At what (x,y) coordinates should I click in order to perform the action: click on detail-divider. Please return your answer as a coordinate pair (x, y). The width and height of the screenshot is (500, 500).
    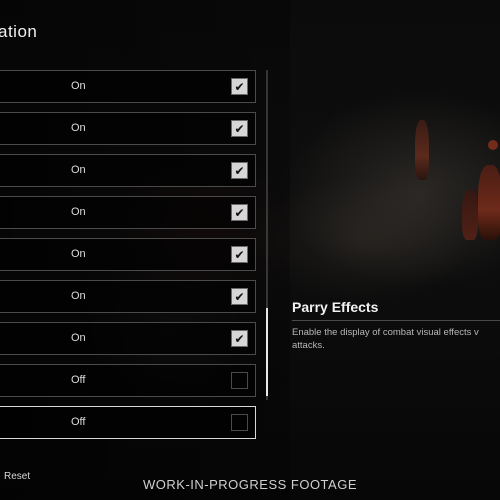
    Looking at the image, I should click on (396, 320).